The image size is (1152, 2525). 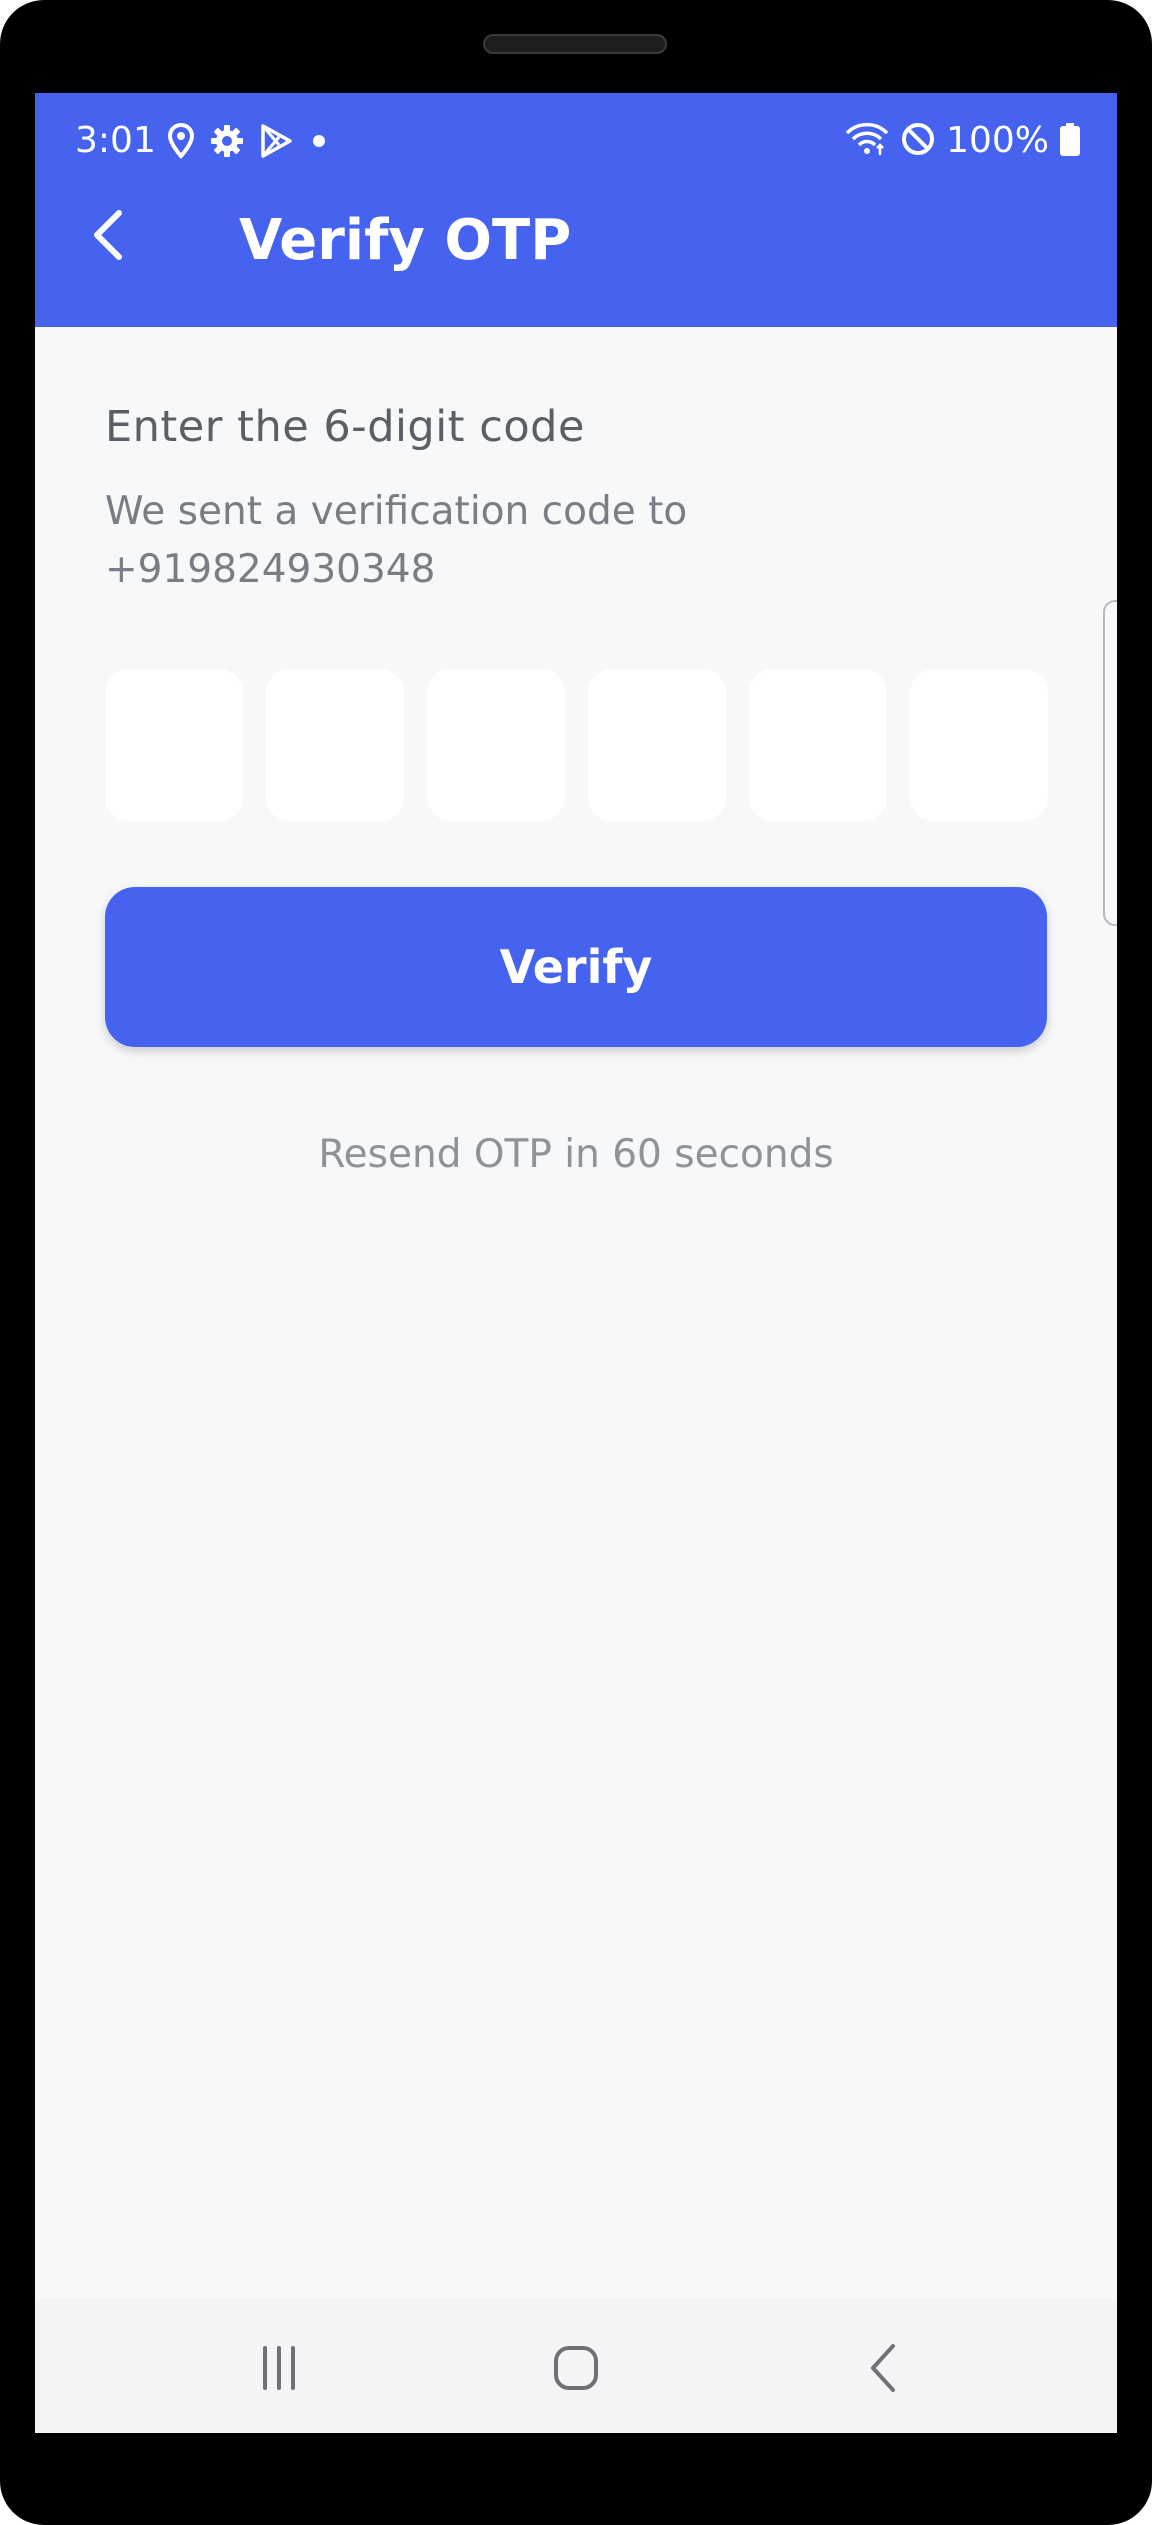 What do you see at coordinates (276, 143) in the screenshot?
I see `play-store-icon` at bounding box center [276, 143].